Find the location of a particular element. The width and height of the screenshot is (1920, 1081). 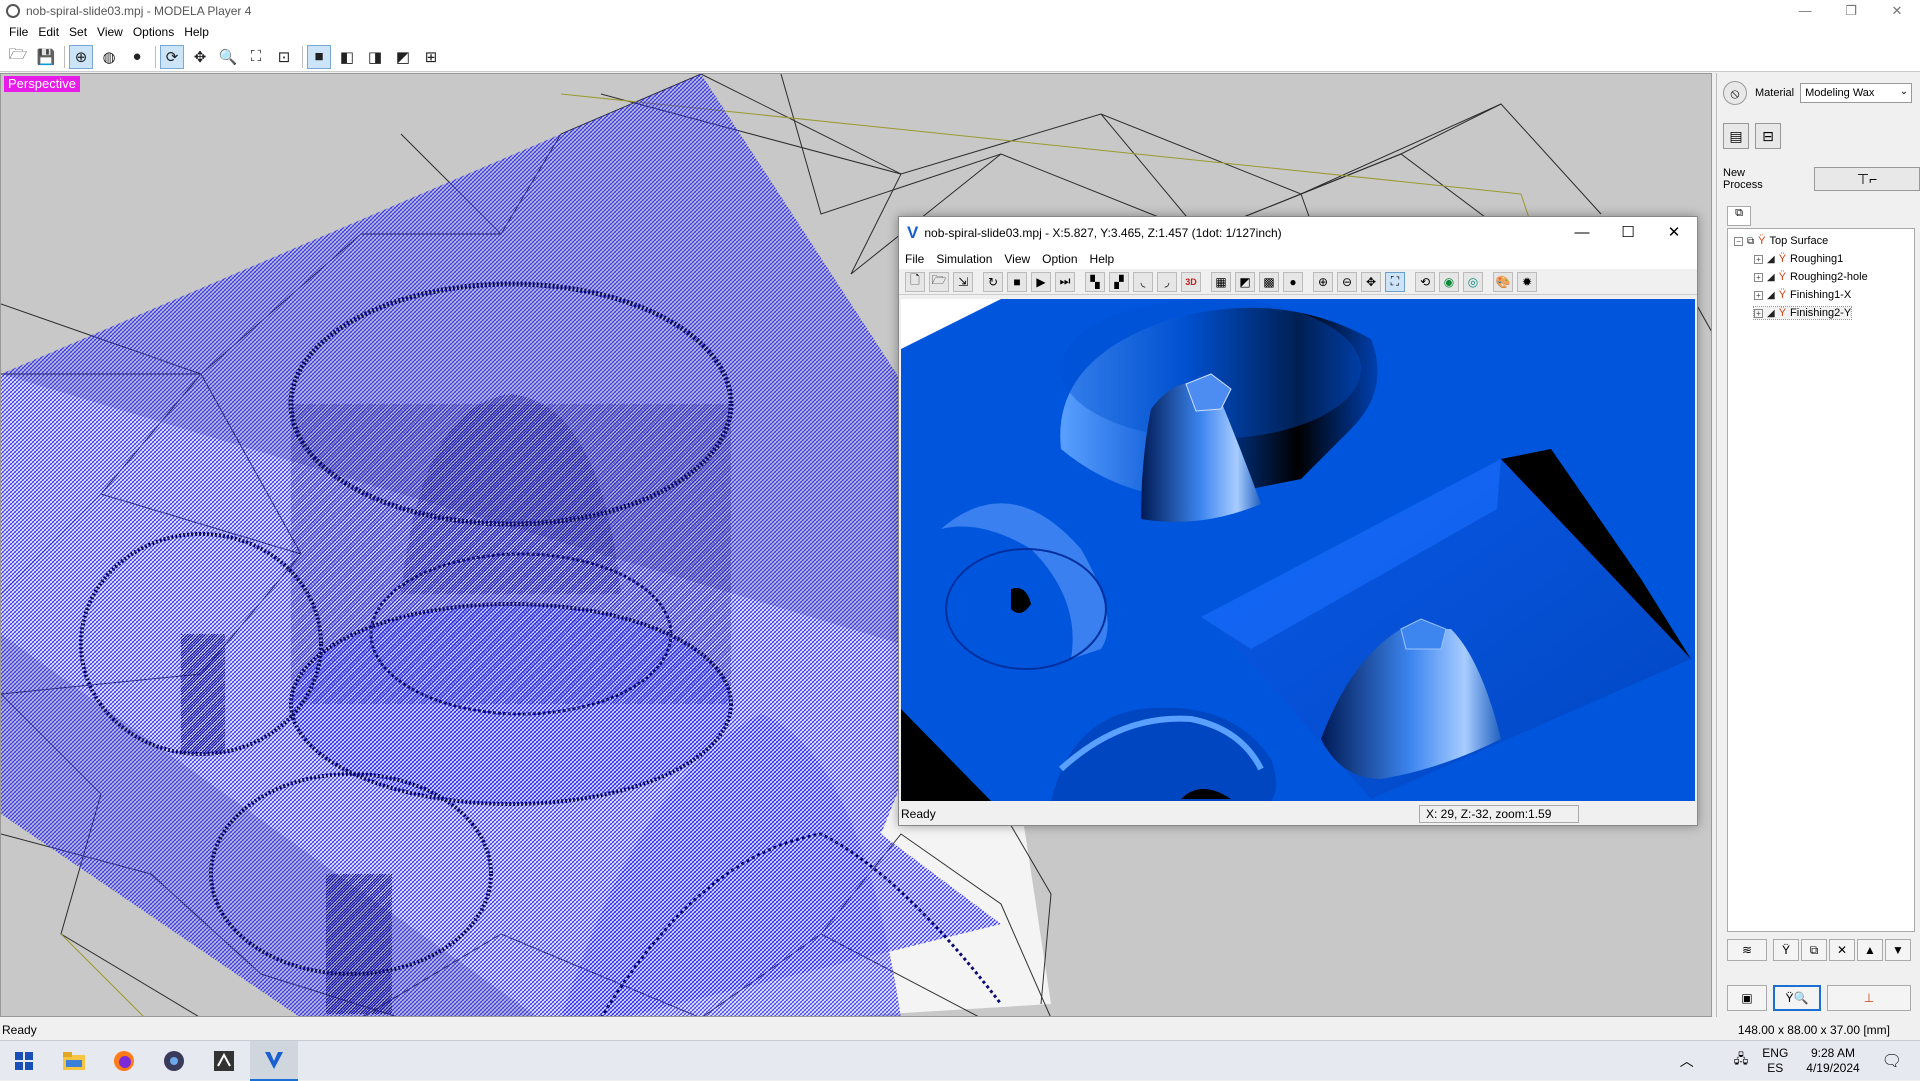

view-multi-icon: ⊞ is located at coordinates (431, 57).